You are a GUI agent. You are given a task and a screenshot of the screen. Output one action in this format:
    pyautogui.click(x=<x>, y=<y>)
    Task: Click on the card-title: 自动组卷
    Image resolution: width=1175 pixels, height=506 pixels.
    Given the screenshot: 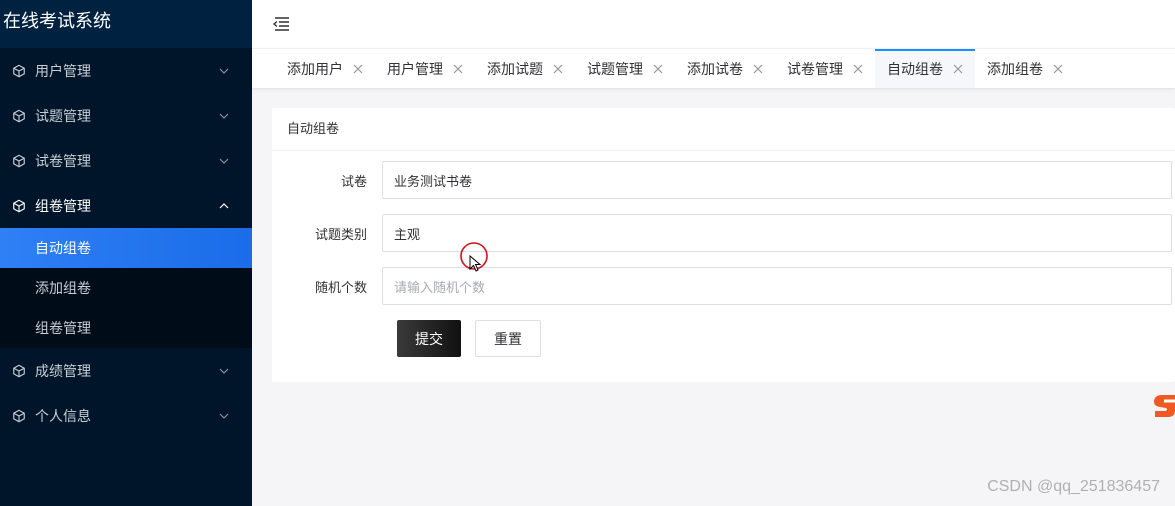 What is the action you would take?
    pyautogui.click(x=723, y=129)
    